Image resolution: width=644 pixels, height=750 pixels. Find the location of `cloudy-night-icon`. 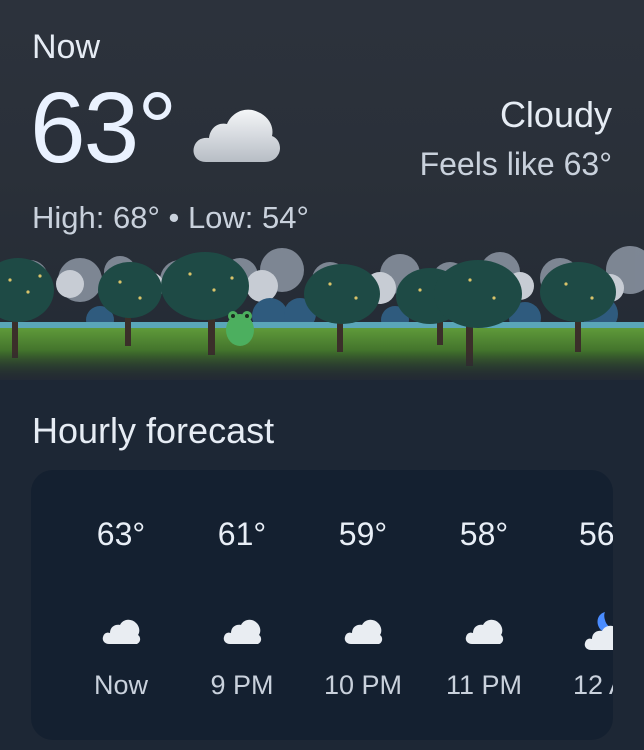

cloudy-night-icon is located at coordinates (598, 631).